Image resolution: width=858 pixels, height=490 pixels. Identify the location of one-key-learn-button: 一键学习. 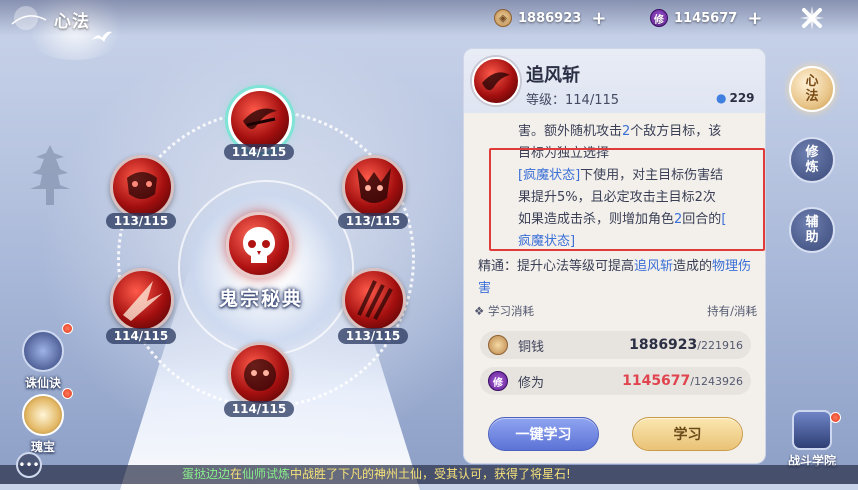
(543, 434).